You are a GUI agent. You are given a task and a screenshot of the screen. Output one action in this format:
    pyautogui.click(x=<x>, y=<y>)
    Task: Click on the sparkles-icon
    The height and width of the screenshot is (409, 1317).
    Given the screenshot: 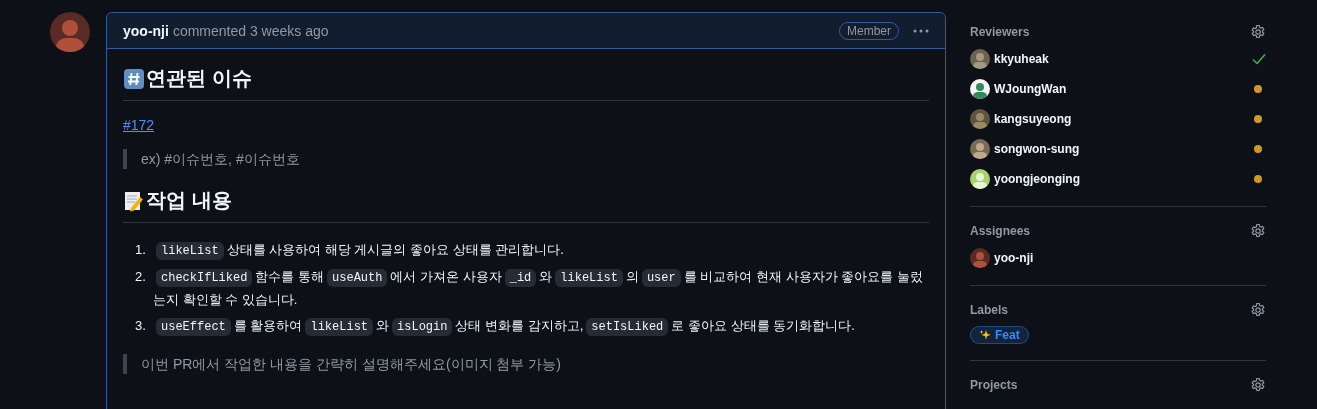 What is the action you would take?
    pyautogui.click(x=985, y=335)
    